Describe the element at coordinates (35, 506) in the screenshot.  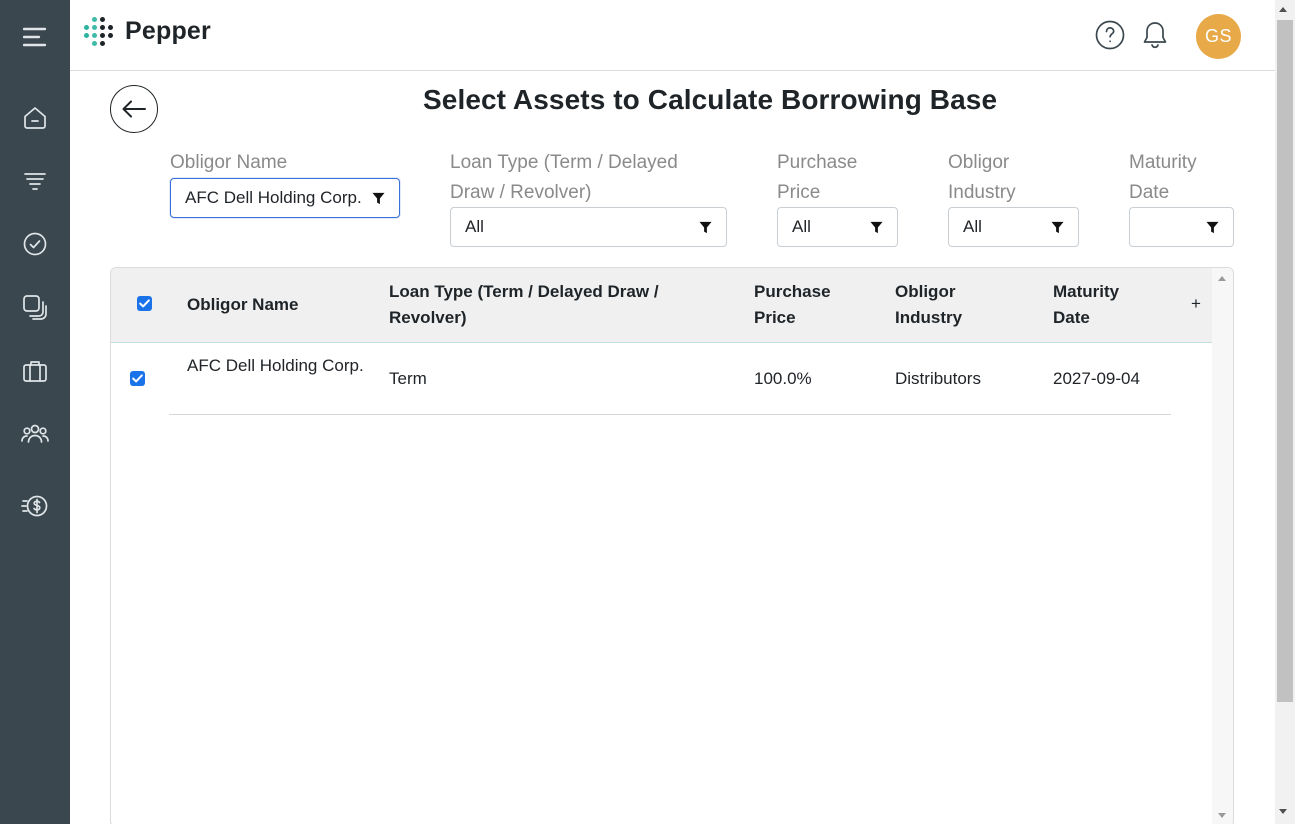
I see `dollar-coin-icon` at that location.